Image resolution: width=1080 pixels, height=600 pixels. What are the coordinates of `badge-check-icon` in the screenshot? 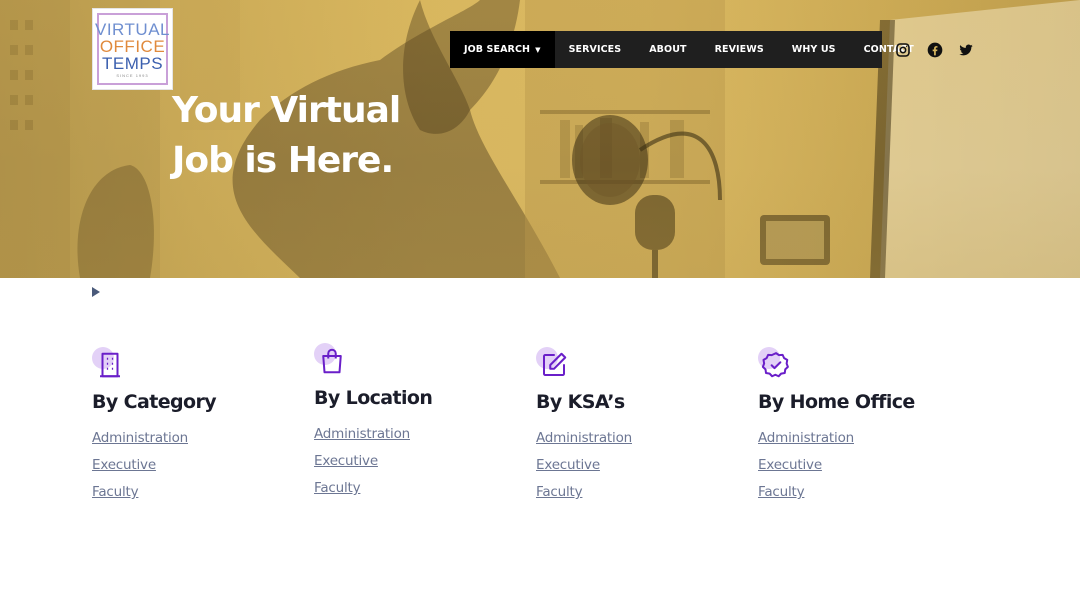 It's located at (775, 365).